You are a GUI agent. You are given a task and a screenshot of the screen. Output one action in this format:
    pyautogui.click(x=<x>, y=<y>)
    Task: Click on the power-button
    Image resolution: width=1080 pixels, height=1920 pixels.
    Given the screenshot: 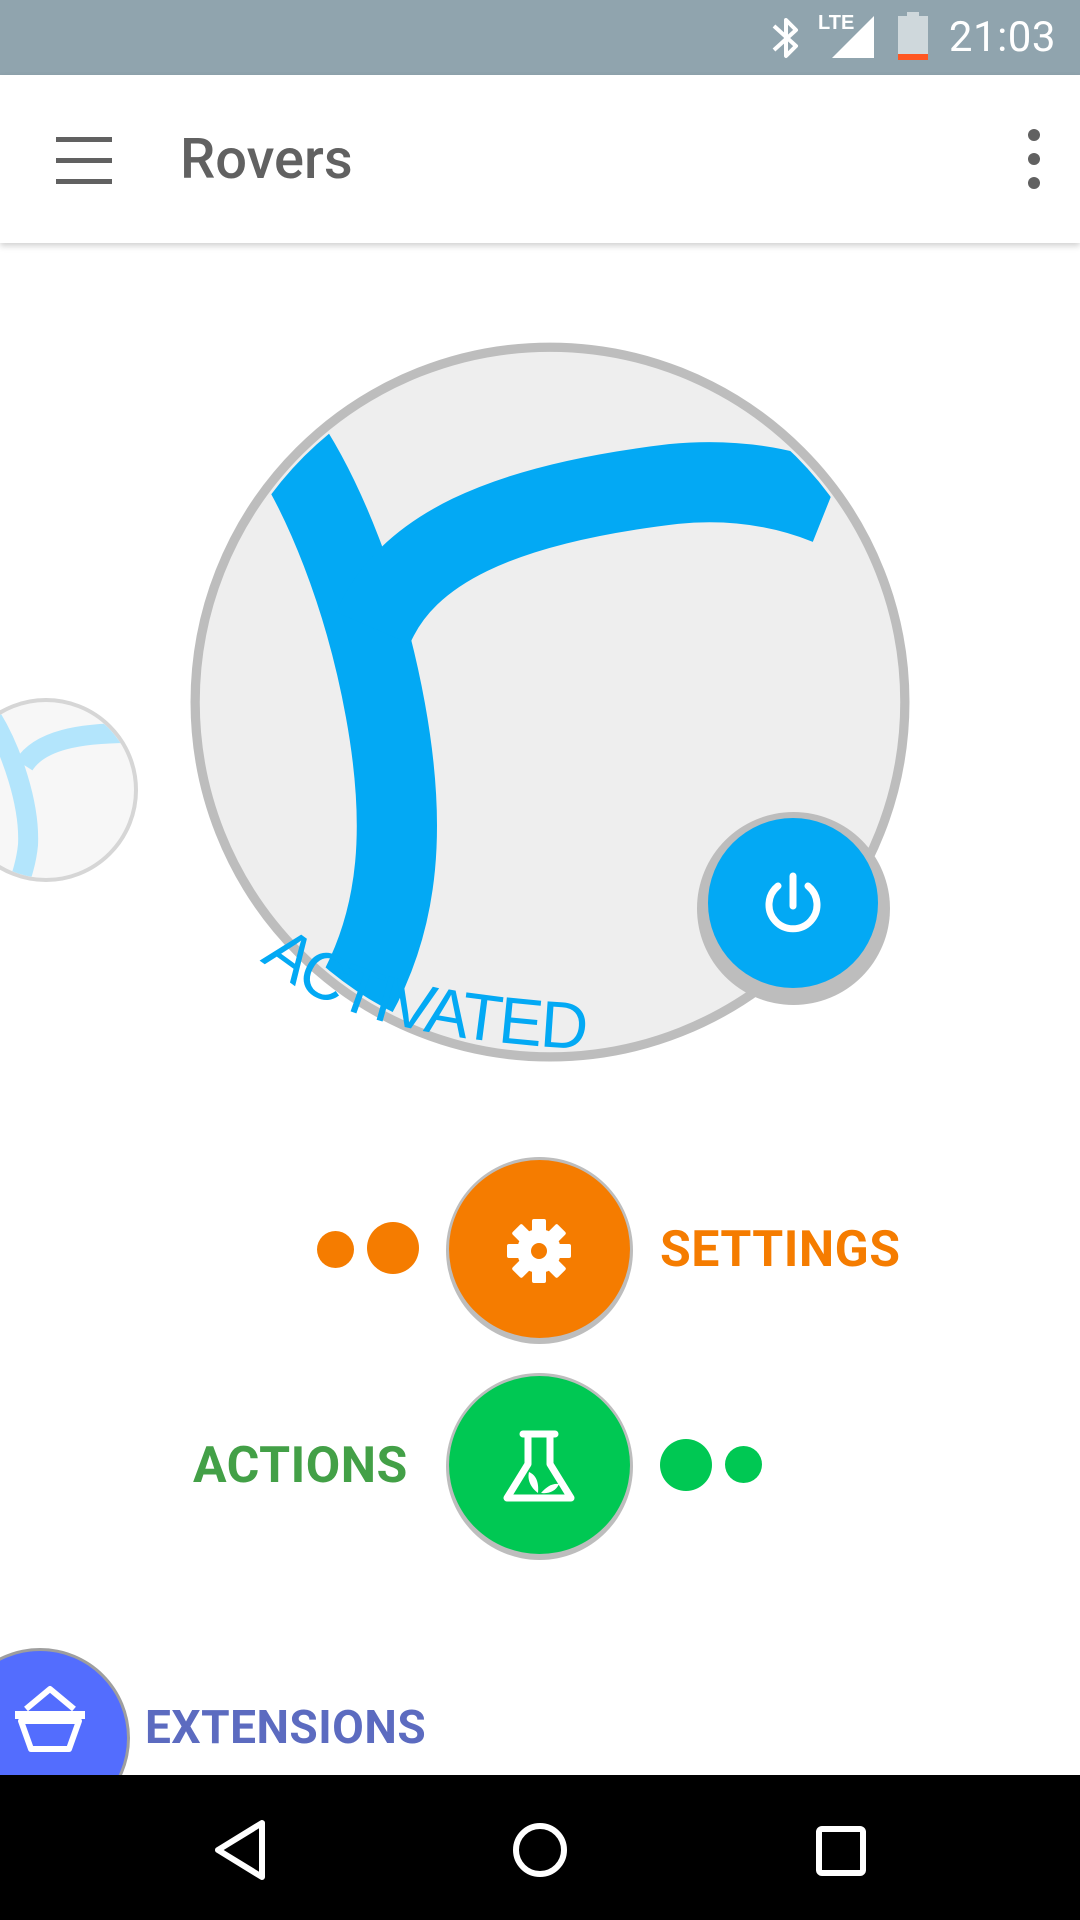 What is the action you would take?
    pyautogui.click(x=793, y=908)
    